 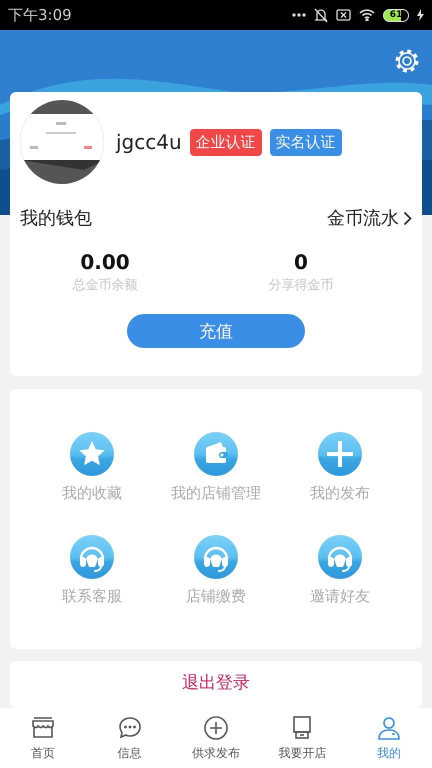 I want to click on wifi-icon, so click(x=367, y=15).